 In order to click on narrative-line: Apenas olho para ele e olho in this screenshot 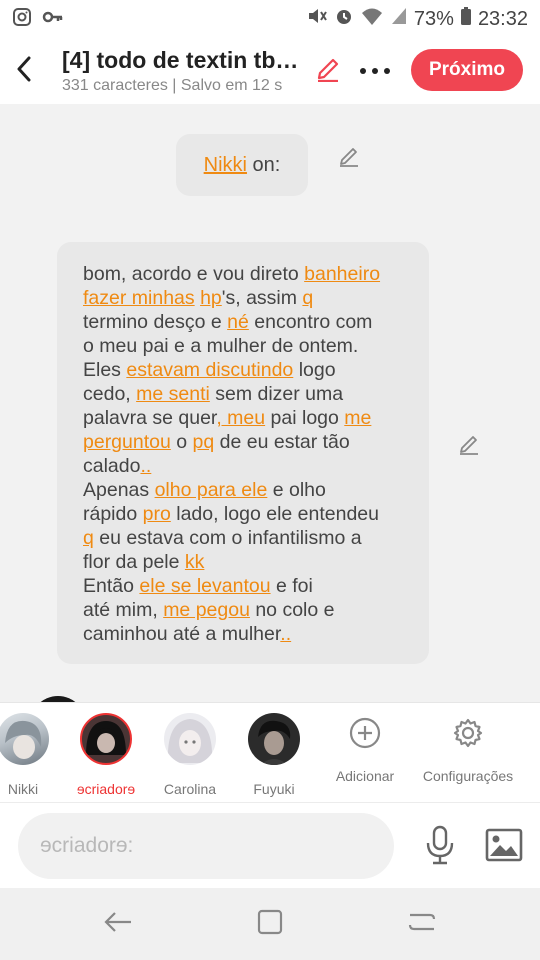, I will do `click(244, 490)`.